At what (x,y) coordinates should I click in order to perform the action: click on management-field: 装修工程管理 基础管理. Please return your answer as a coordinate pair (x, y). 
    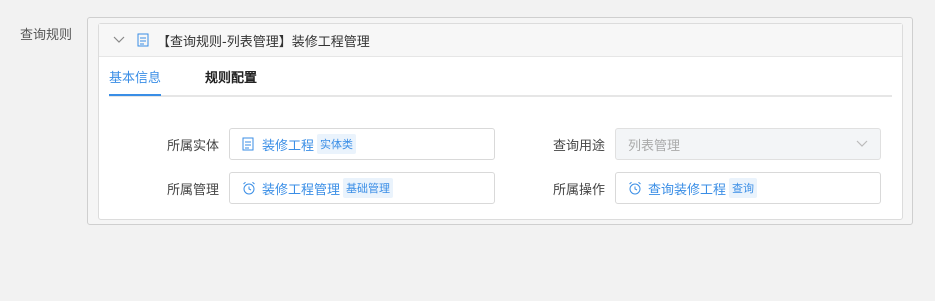
    Looking at the image, I should click on (362, 188).